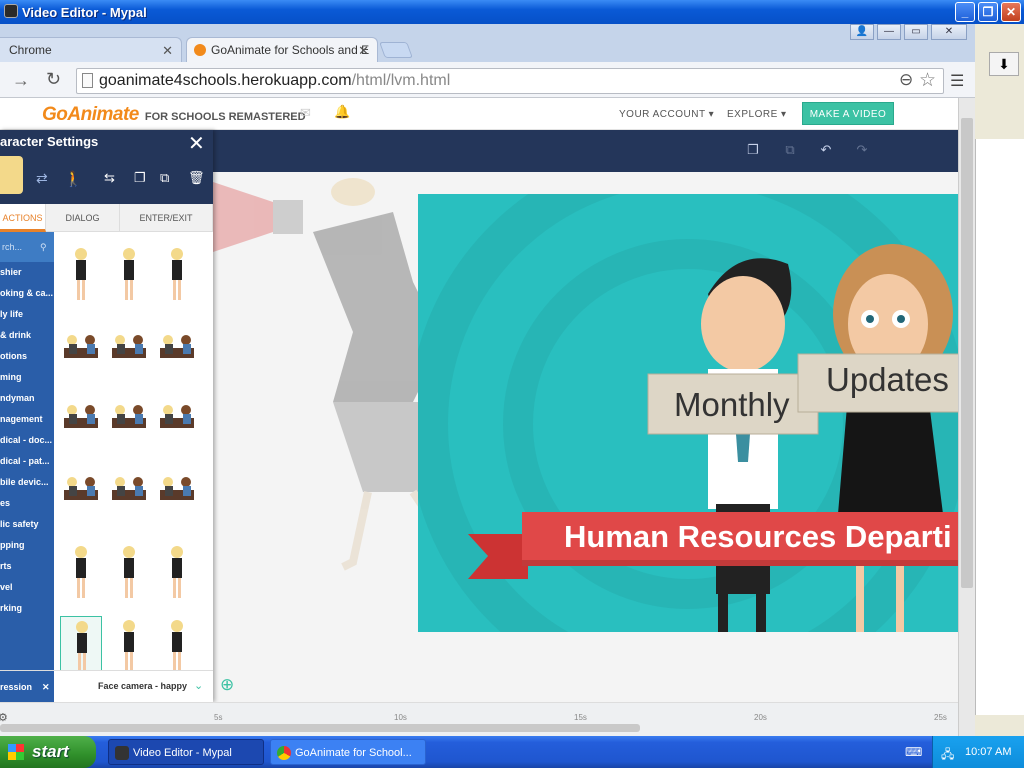 This screenshot has height=768, width=1024. I want to click on category-item: lic safety, so click(27, 524).